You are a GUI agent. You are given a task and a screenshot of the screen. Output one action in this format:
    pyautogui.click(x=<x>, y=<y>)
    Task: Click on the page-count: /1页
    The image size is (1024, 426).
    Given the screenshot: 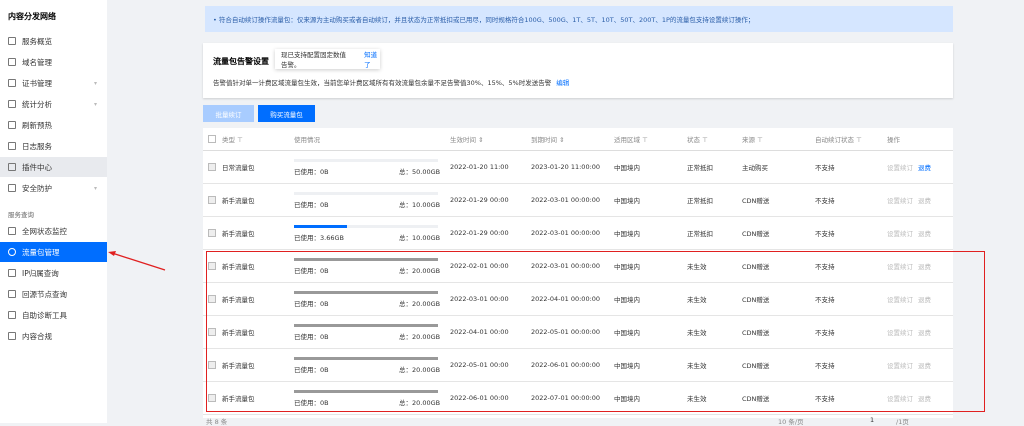 What is the action you would take?
    pyautogui.click(x=902, y=422)
    